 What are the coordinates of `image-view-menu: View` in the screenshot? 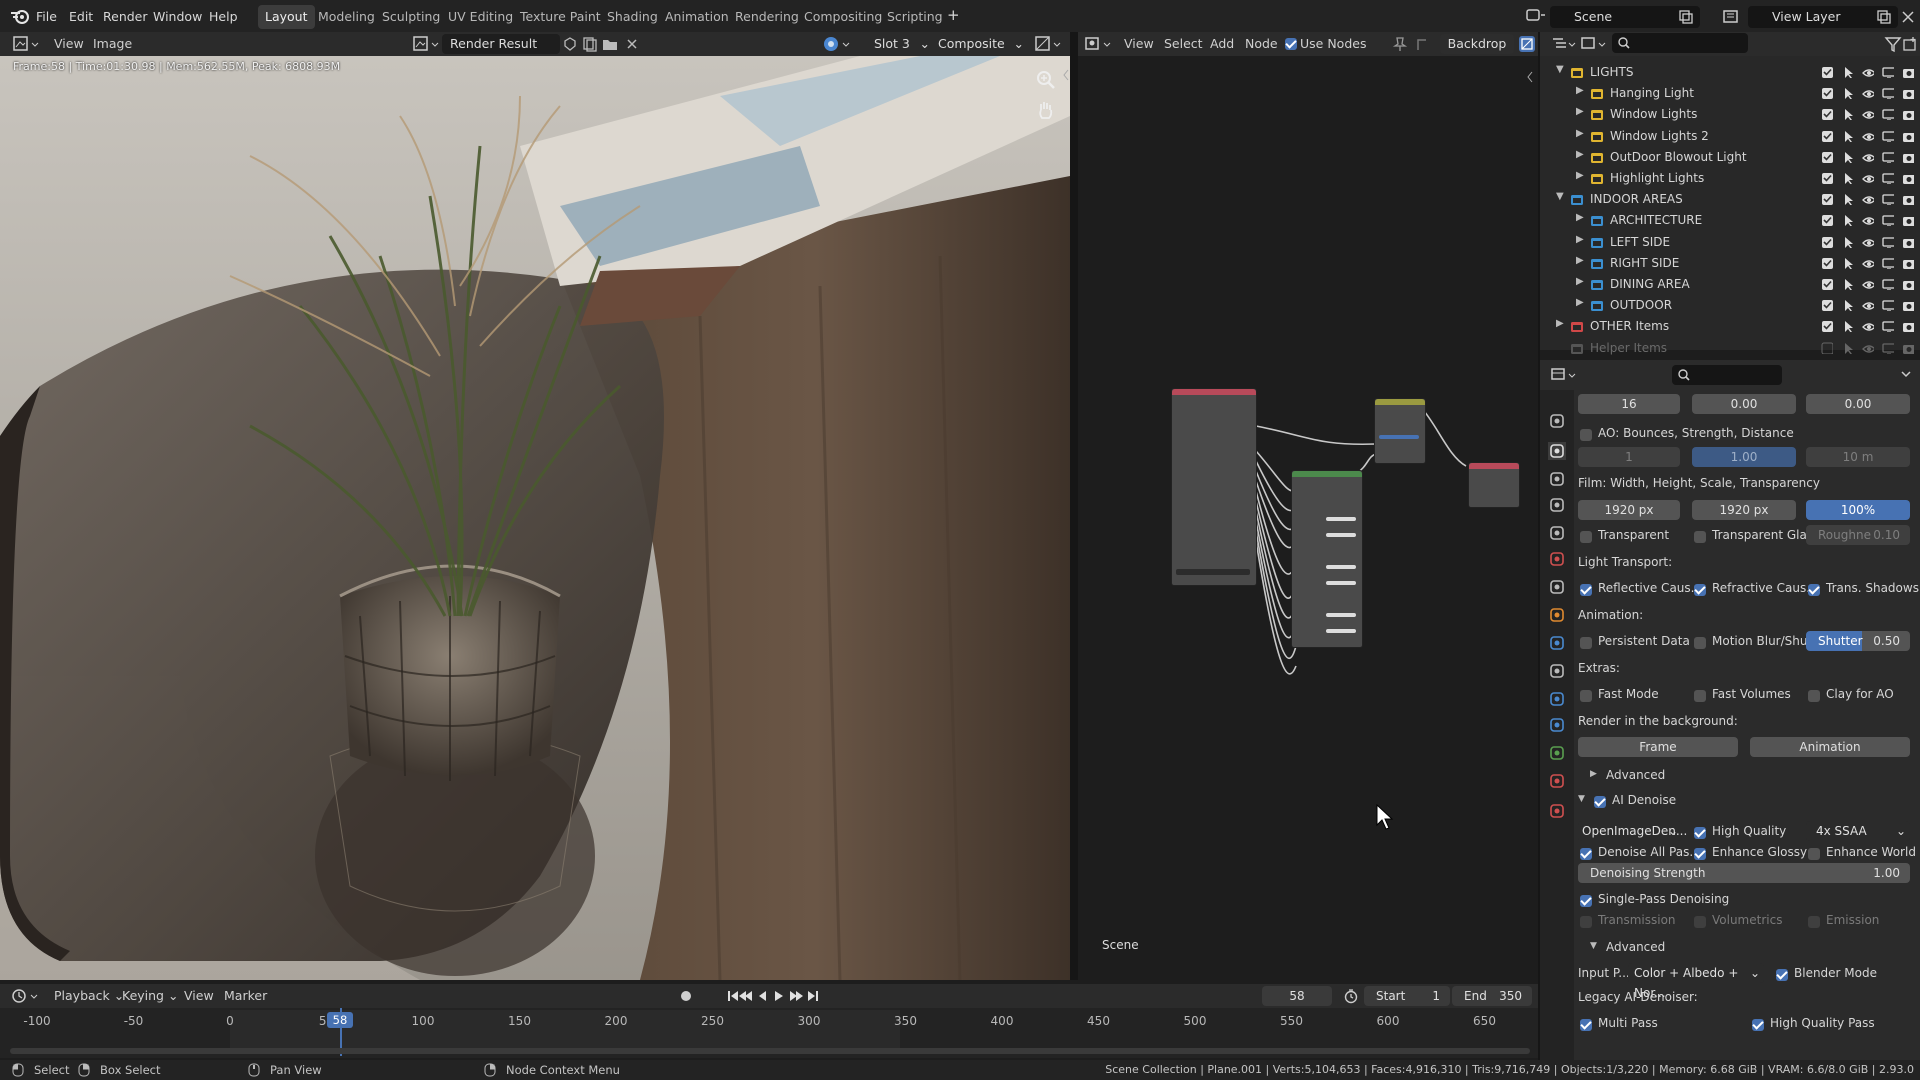 It's located at (69, 43).